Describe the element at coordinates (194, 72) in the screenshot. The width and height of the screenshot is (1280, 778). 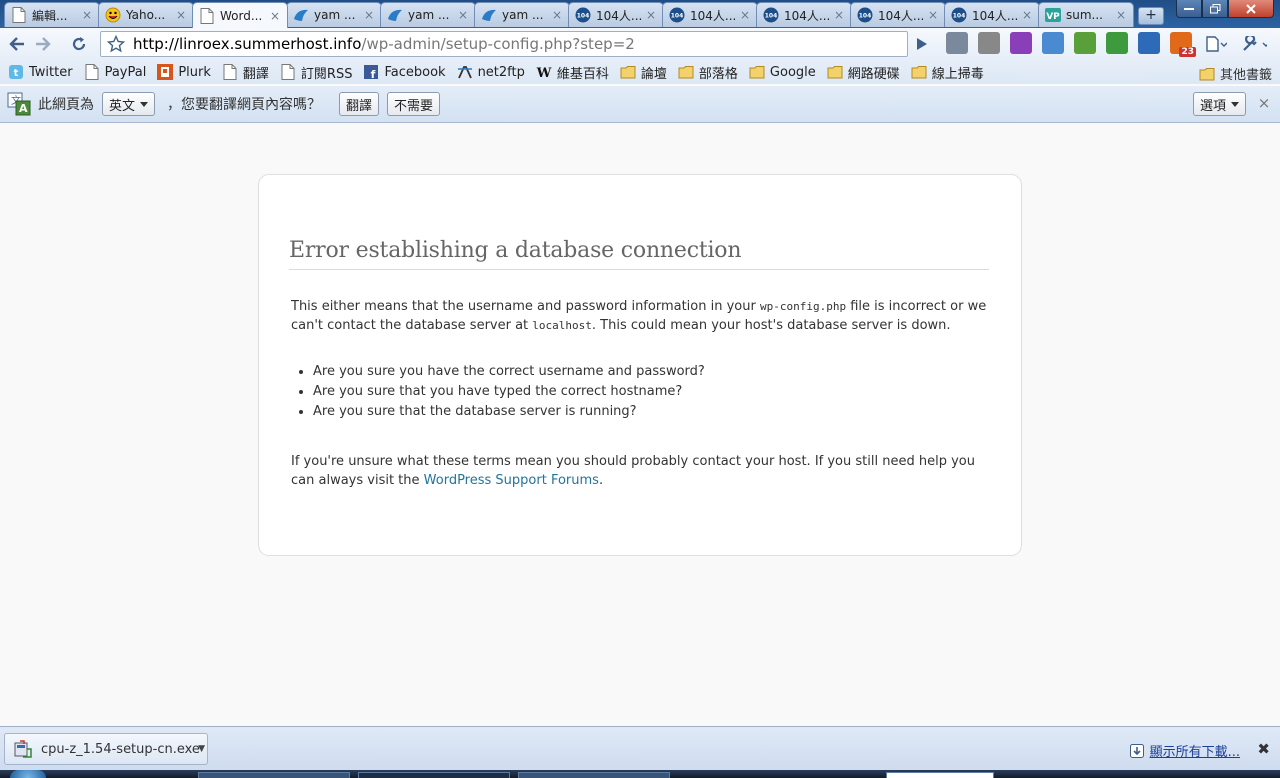
I see `bookmark-label: Plurk` at that location.